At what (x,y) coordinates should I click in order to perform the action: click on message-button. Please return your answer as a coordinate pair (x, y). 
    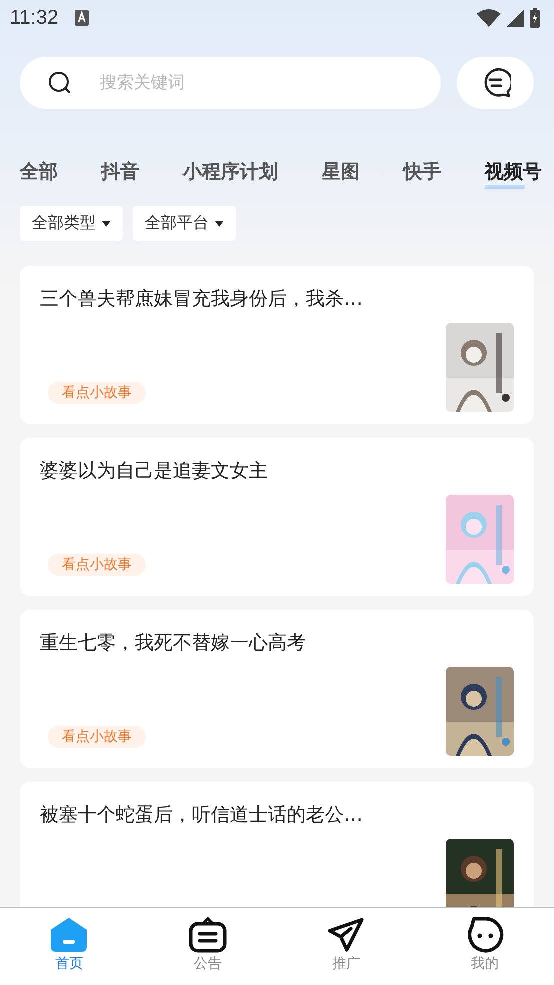
    Looking at the image, I should click on (495, 83).